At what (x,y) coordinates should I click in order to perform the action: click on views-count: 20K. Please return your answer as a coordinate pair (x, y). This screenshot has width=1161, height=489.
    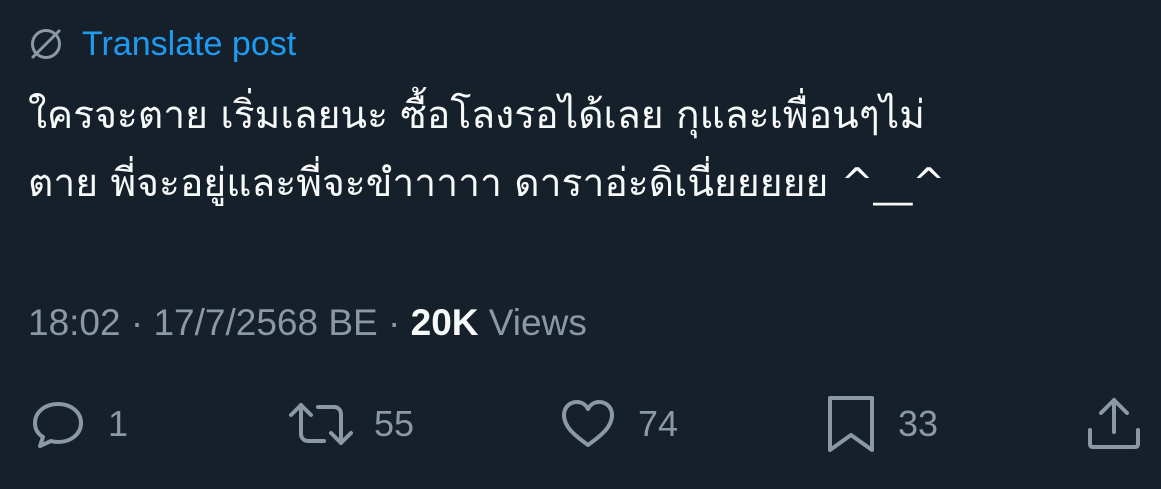
    Looking at the image, I should click on (444, 322).